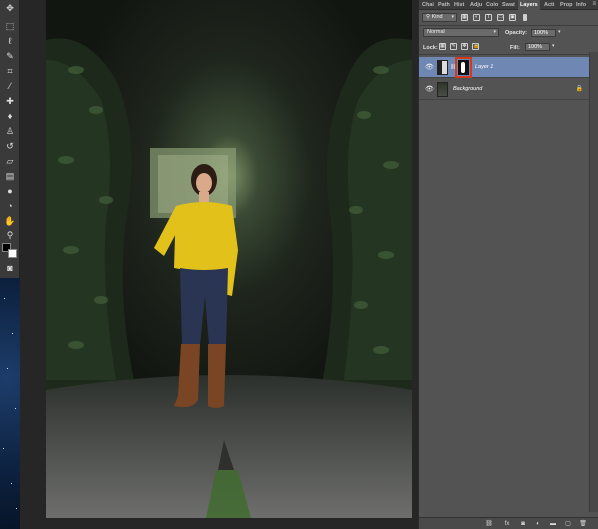 The height and width of the screenshot is (529, 598). Describe the element at coordinates (583, 524) in the screenshot. I see `trash-icon: 🗑` at that location.